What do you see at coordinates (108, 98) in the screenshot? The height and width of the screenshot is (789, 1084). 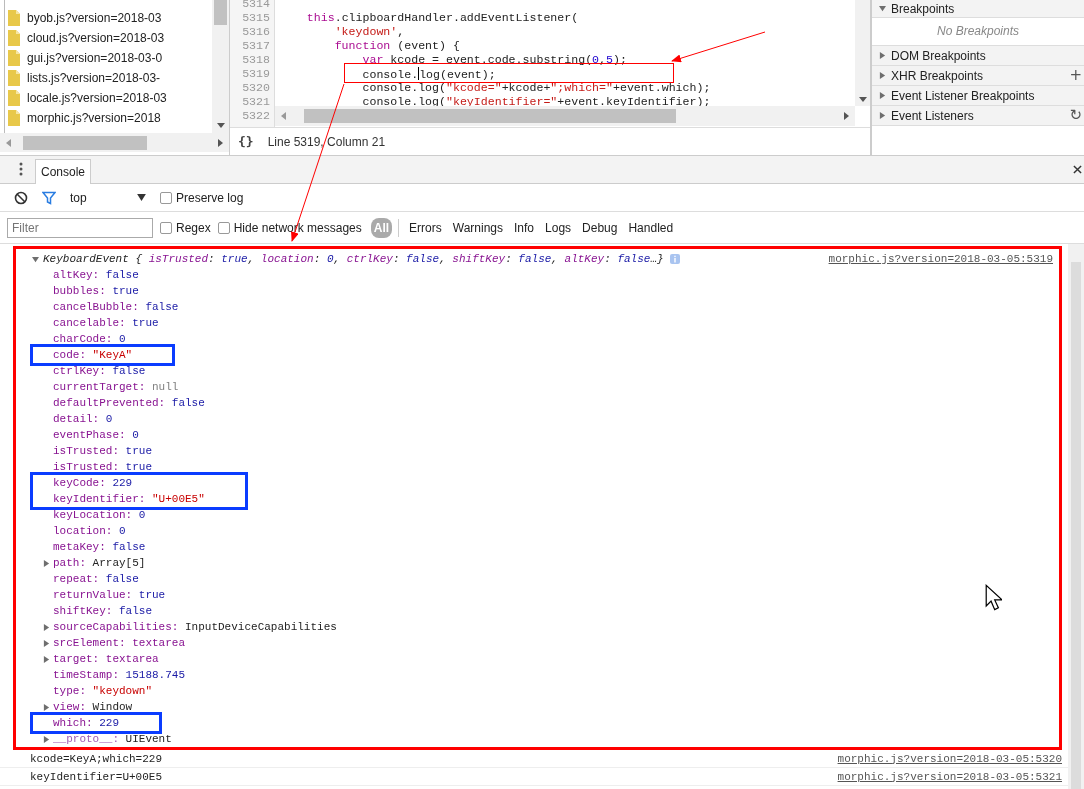 I see `file-item: locale.js?version=2018-03` at bounding box center [108, 98].